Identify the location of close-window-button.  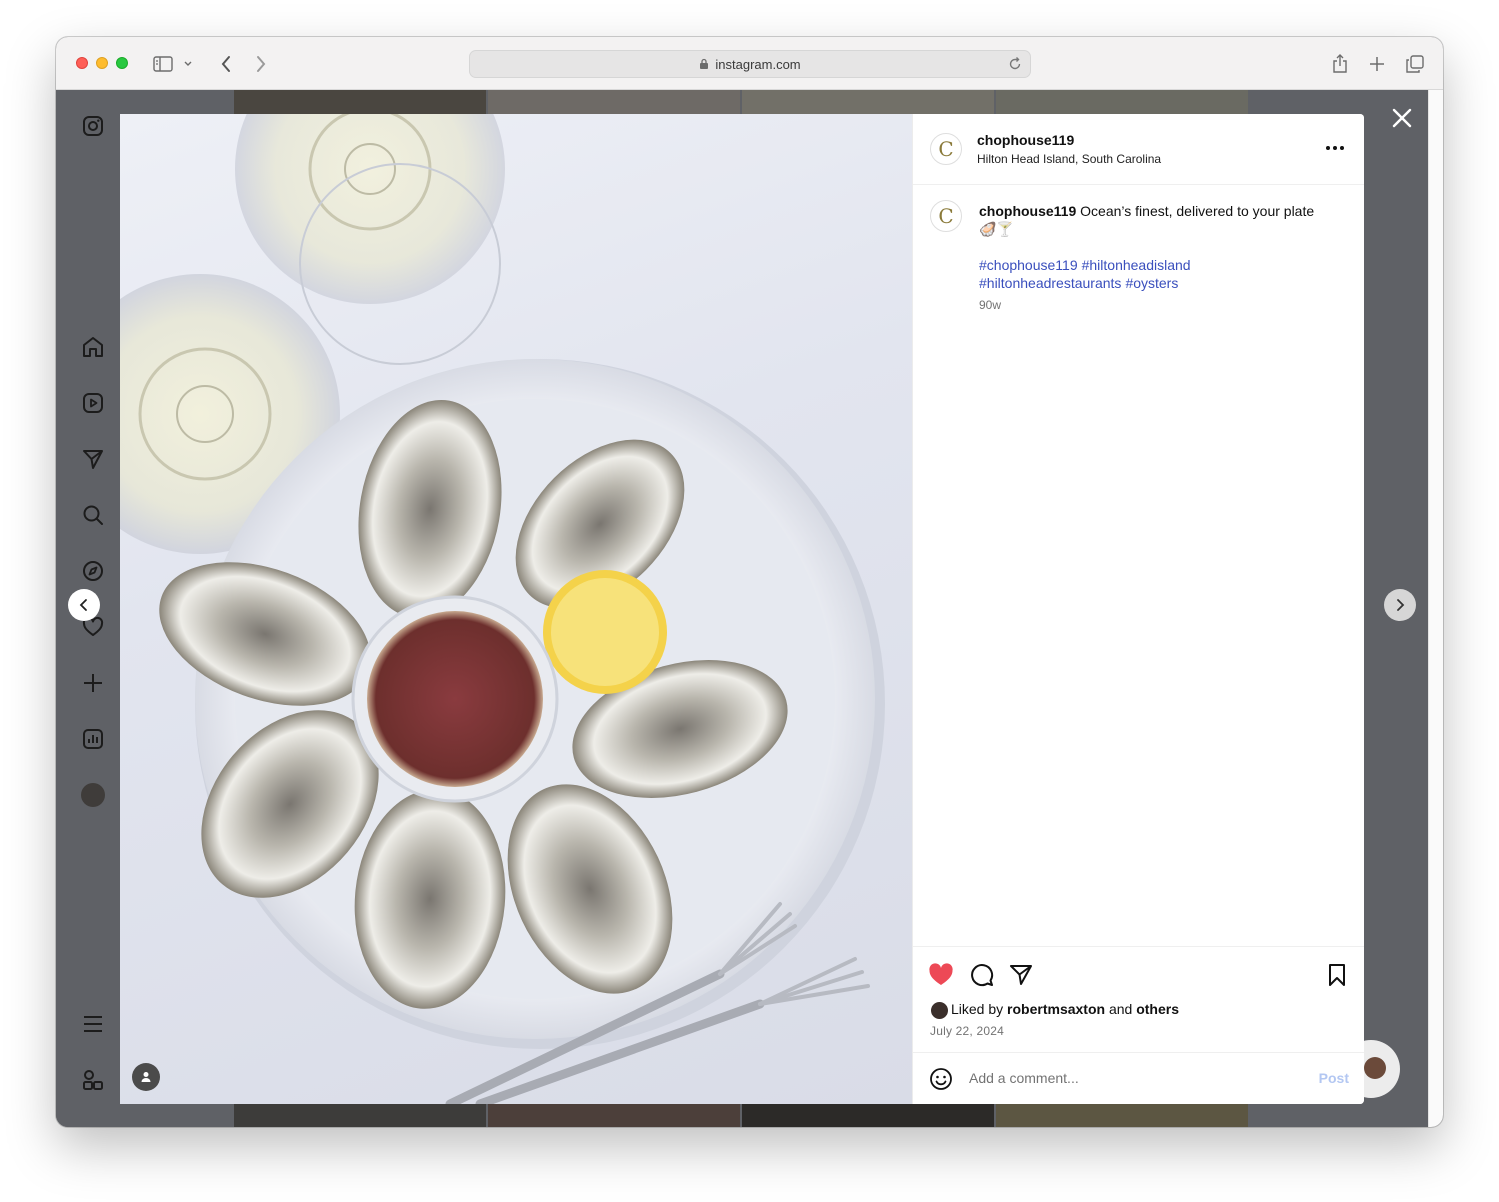
(82, 63).